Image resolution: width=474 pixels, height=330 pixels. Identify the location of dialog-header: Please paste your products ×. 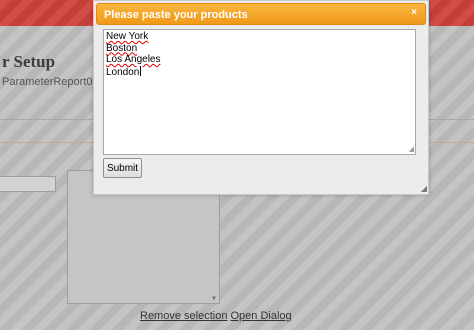
(261, 14).